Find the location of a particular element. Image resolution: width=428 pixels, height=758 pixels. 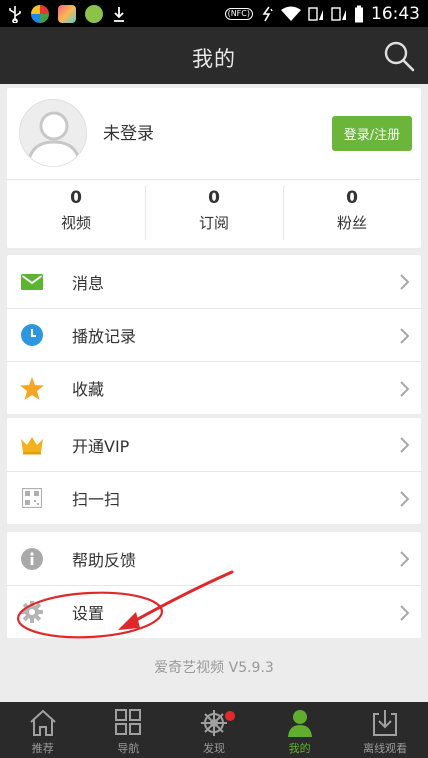

vibrate-icon is located at coordinates (267, 13).